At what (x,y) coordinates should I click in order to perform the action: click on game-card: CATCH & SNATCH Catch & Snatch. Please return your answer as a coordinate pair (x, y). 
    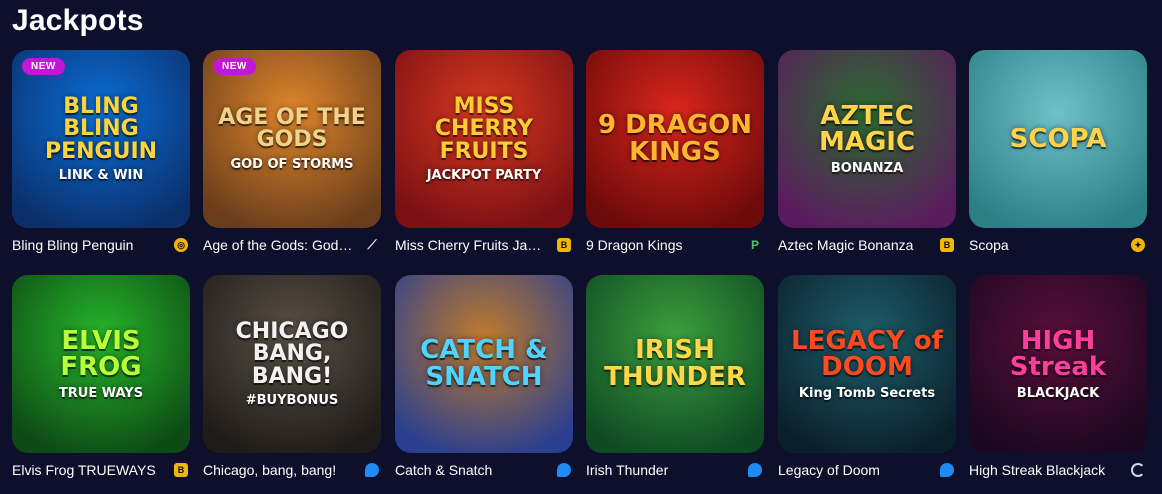
    Looking at the image, I should click on (484, 378).